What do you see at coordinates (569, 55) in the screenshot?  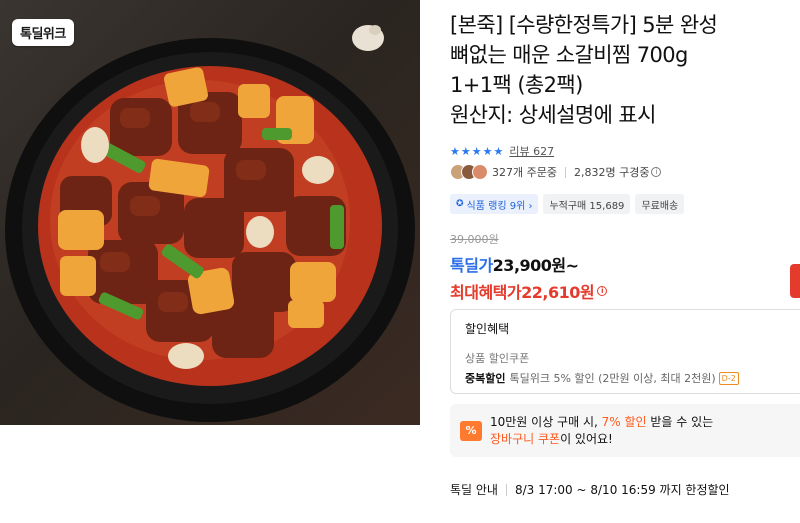 I see `title-line: 뼈없는 매운 소갈비찜 700g` at bounding box center [569, 55].